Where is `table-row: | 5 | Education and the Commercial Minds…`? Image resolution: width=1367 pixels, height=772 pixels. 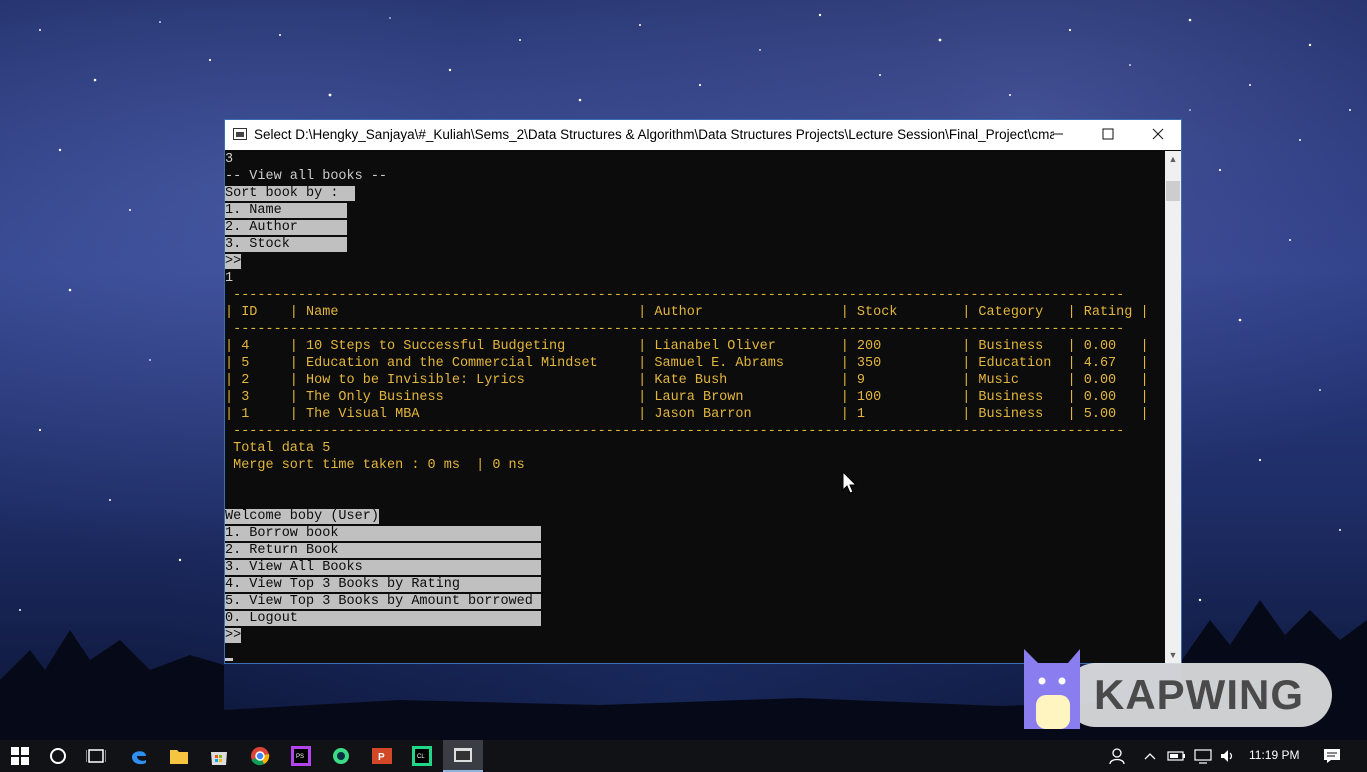
table-row: | 5 | Education and the Commercial Minds… is located at coordinates (687, 363).